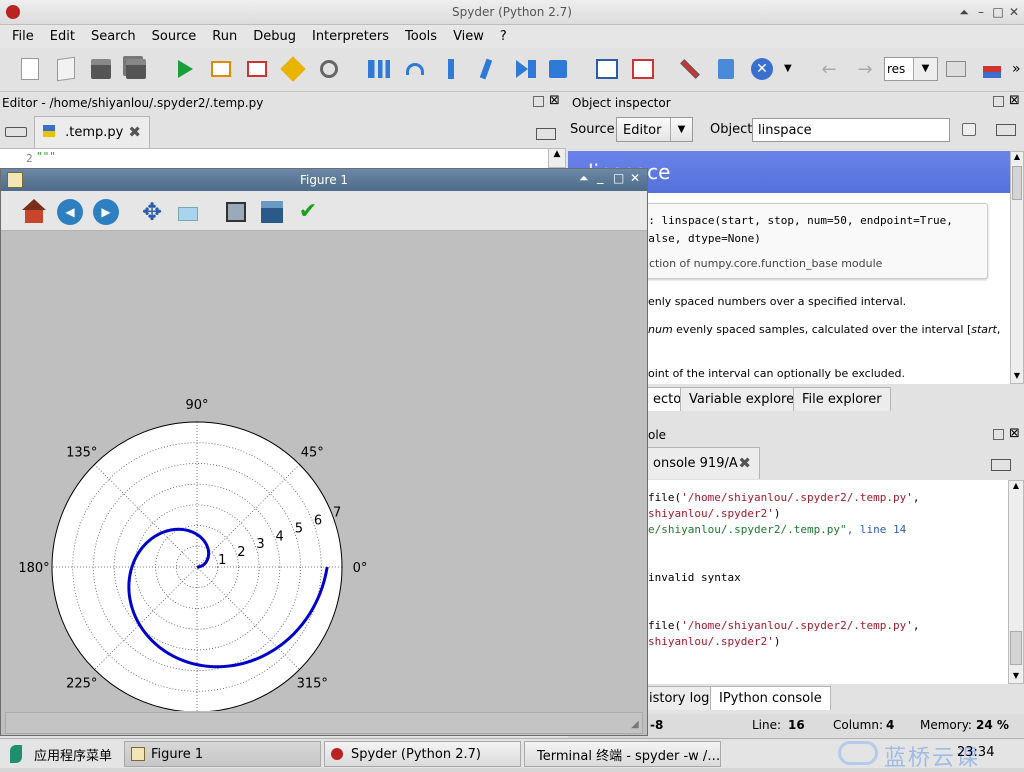 The height and width of the screenshot is (772, 1024). Describe the element at coordinates (770, 698) in the screenshot. I see `tab-ipython-console: IPython console` at that location.